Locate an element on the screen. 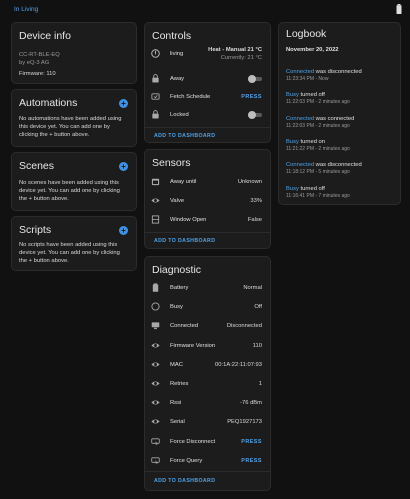 The height and width of the screenshot is (499, 410). breadcrumb-area-link: In Living is located at coordinates (26, 9).